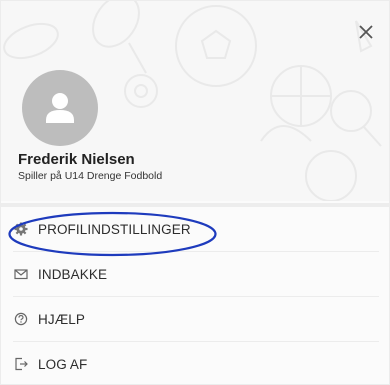  I want to click on gear-icon, so click(21, 229).